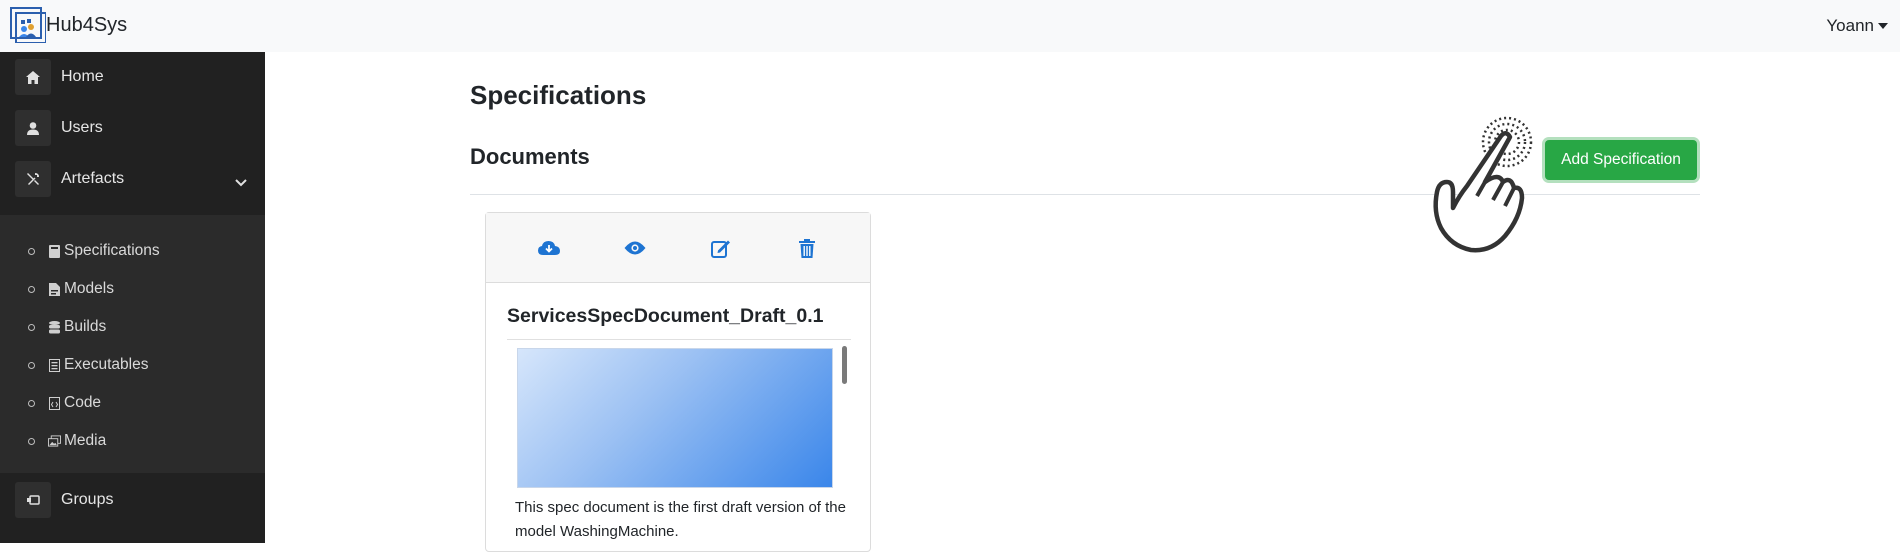 The height and width of the screenshot is (552, 1900). What do you see at coordinates (1850, 25) in the screenshot?
I see `user-name: Yoann` at bounding box center [1850, 25].